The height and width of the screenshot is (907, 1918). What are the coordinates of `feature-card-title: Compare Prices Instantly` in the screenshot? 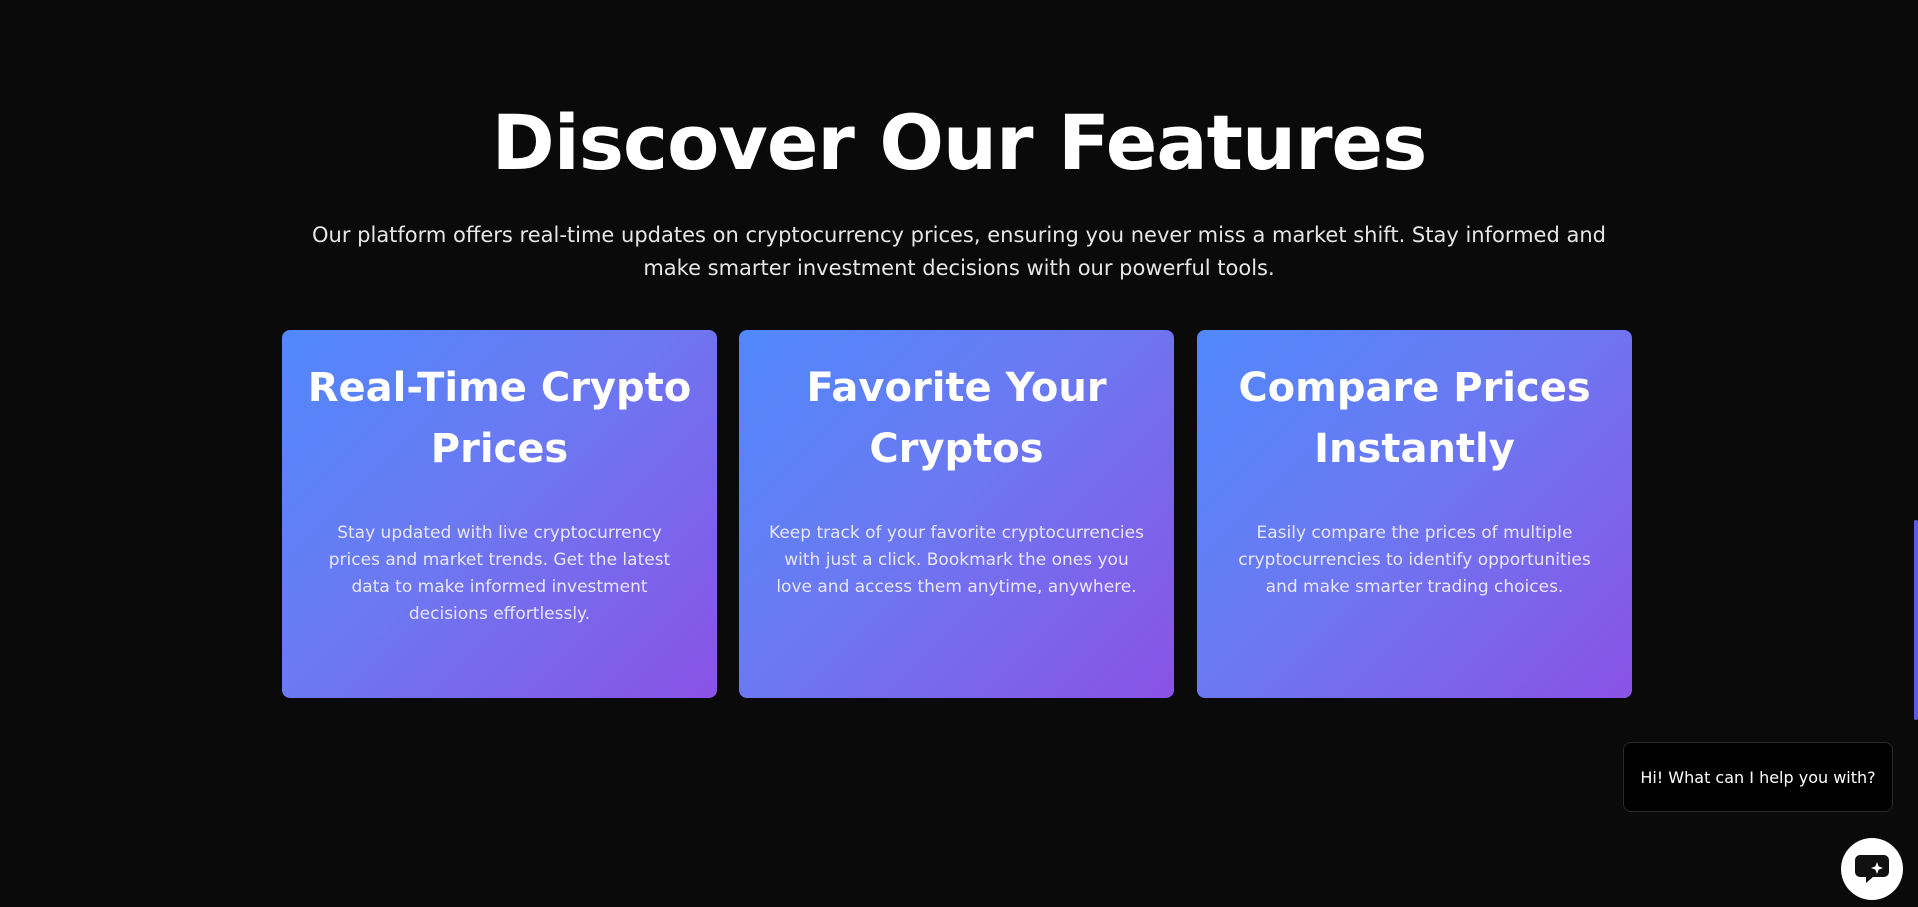 It's located at (1414, 418).